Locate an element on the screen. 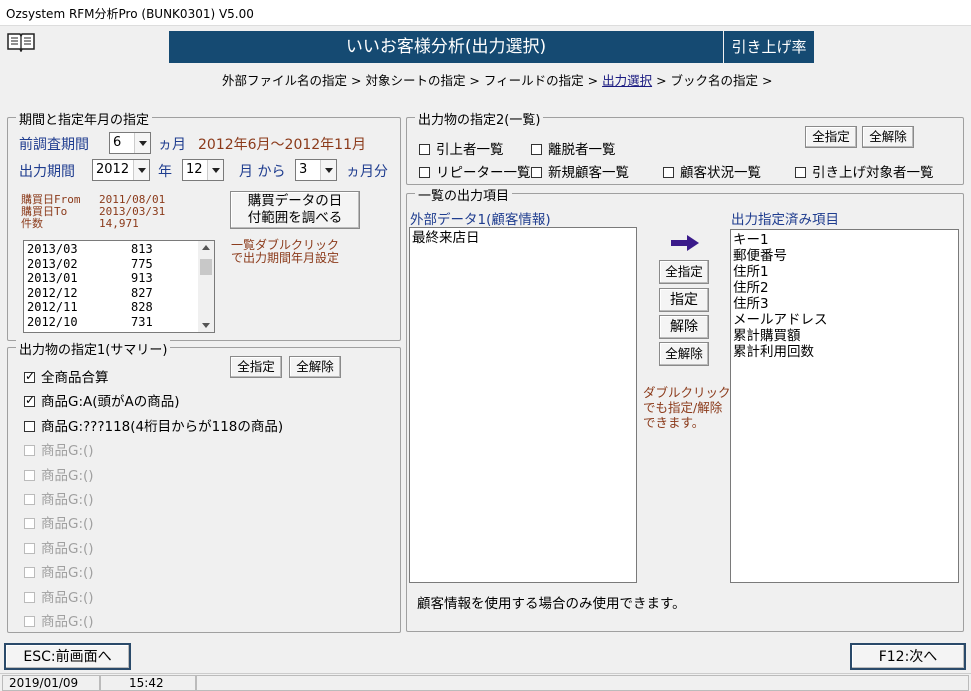 The height and width of the screenshot is (691, 971). columns-group-title: 一覧の出力項目 is located at coordinates (464, 194).